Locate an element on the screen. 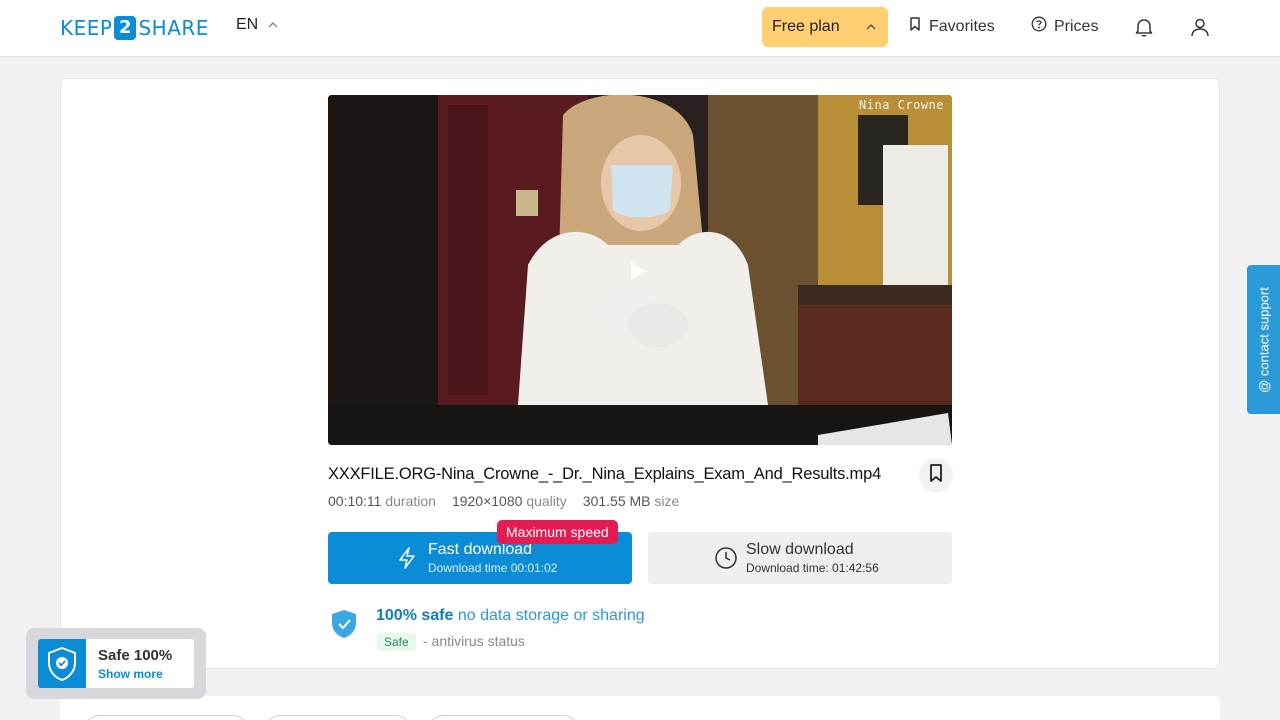  lightning-icon is located at coordinates (407, 560).